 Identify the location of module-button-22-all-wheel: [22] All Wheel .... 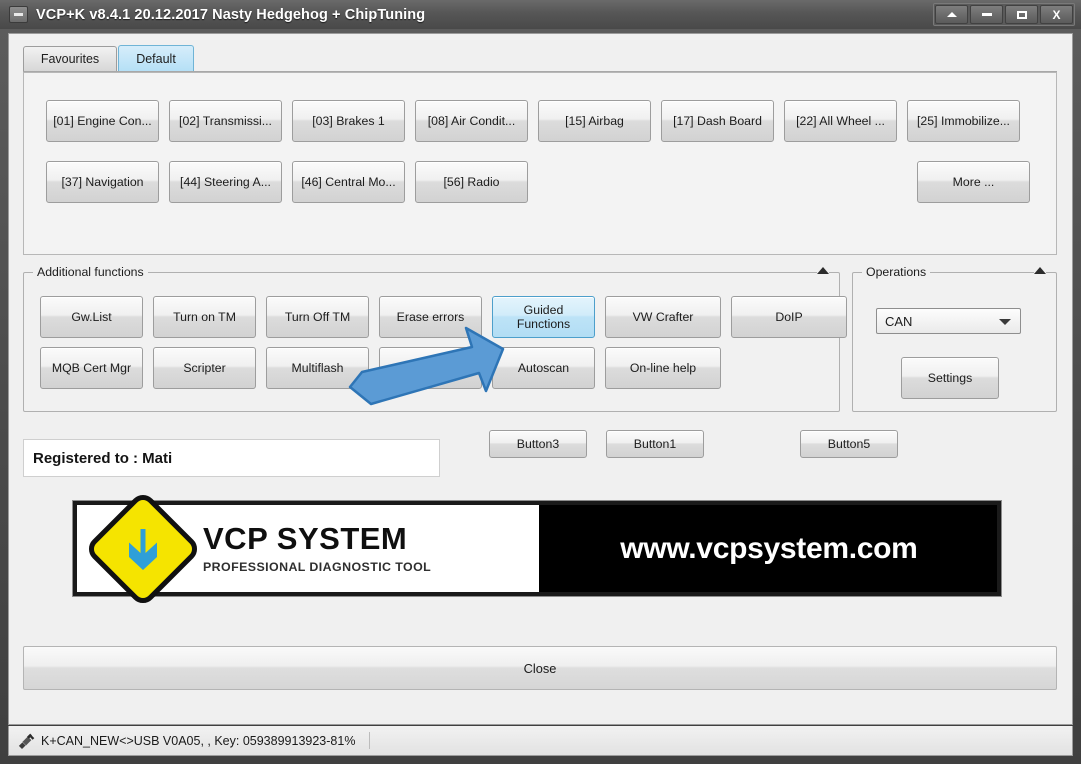
(840, 121).